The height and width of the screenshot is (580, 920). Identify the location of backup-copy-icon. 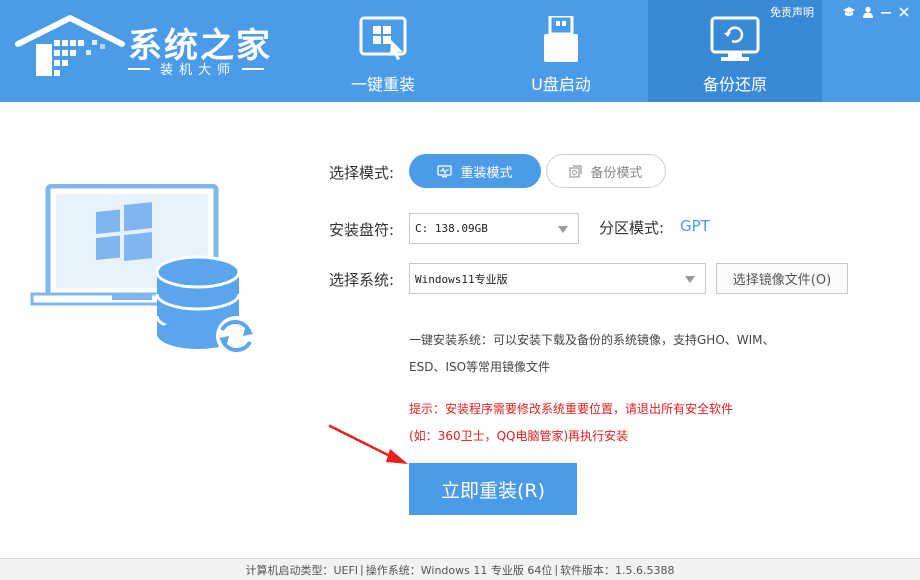
(576, 171).